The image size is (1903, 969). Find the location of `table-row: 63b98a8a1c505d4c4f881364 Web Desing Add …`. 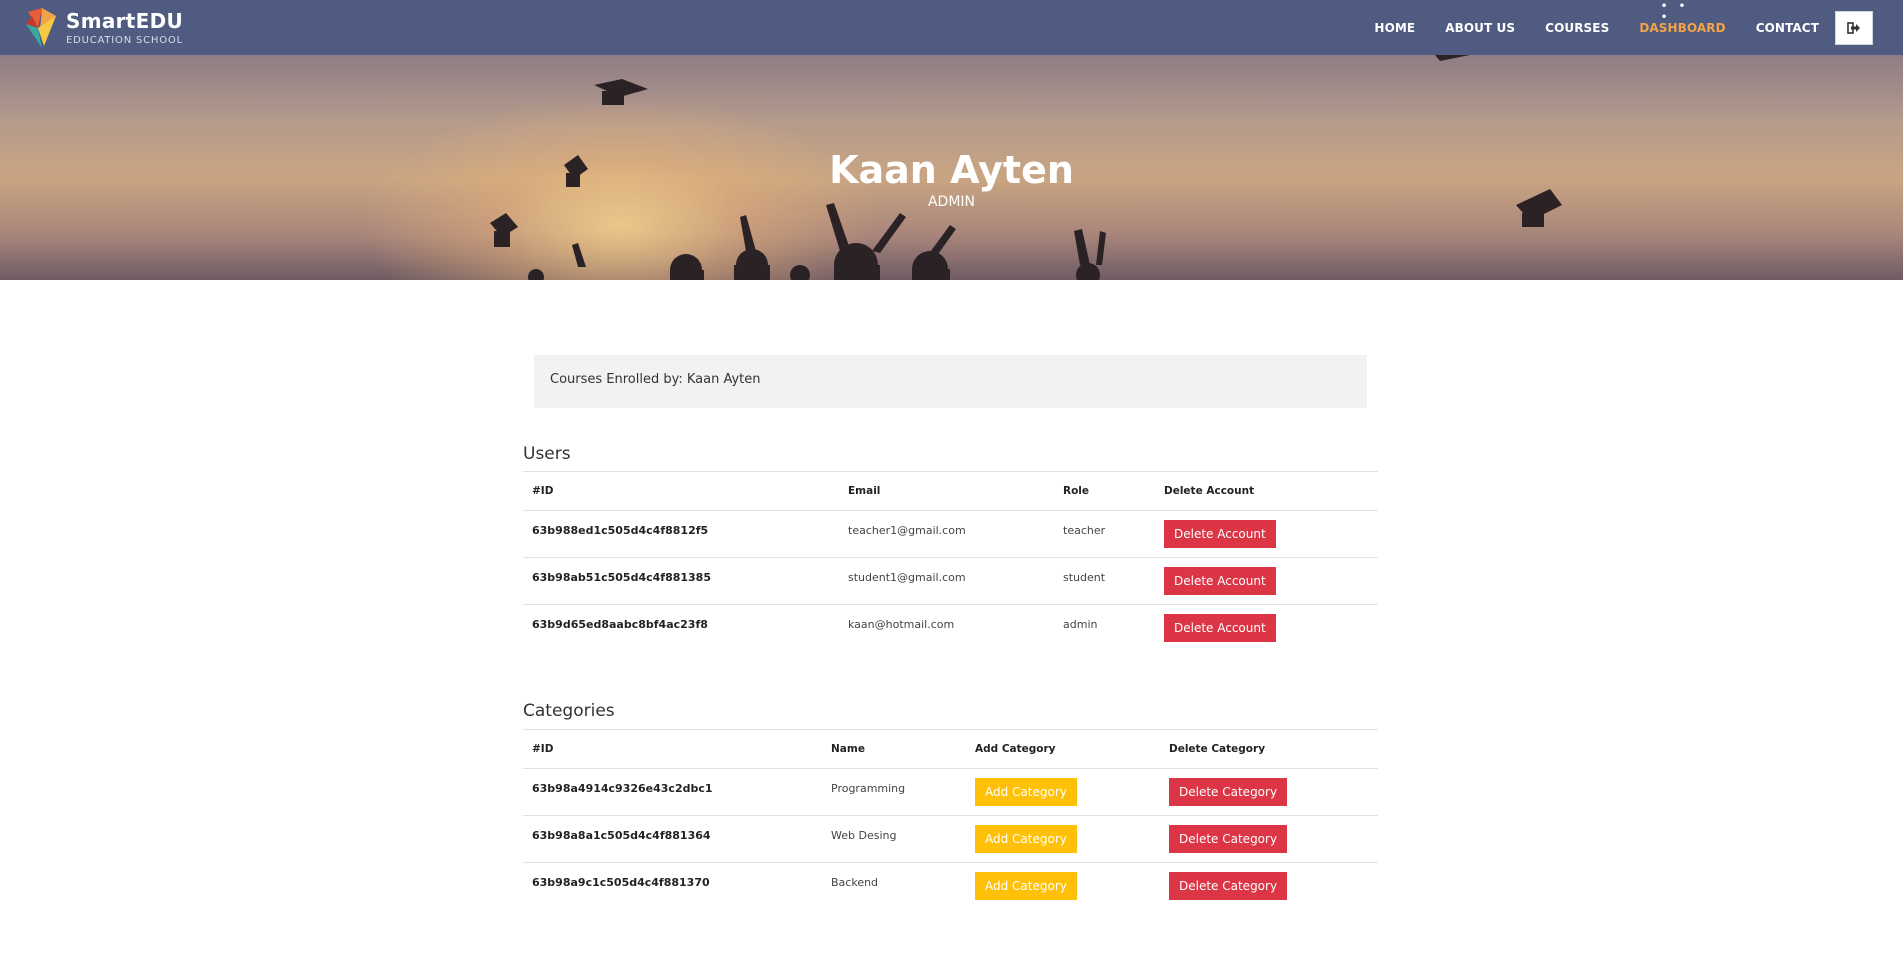

table-row: 63b98a8a1c505d4c4f881364 Web Desing Add … is located at coordinates (950, 839).